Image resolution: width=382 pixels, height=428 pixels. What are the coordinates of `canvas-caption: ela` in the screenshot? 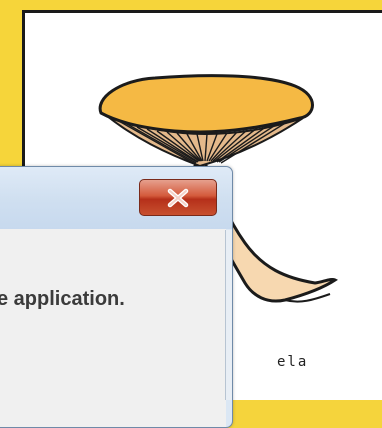 It's located at (293, 362).